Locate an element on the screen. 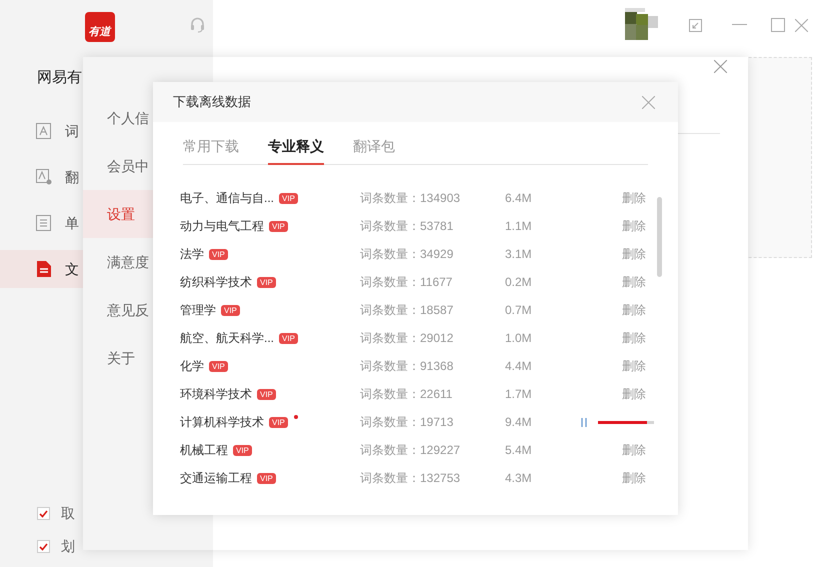 The width and height of the screenshot is (826, 567). file-size: 3.1M is located at coordinates (518, 254).